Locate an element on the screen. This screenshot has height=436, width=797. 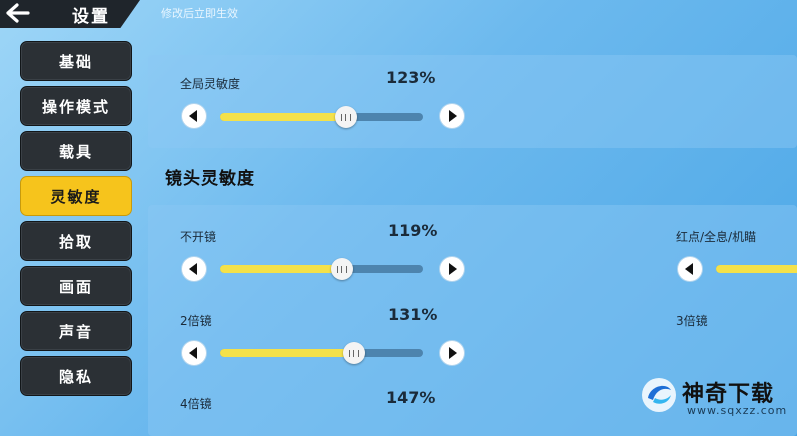
red-dot-slider is located at coordinates (756, 269).